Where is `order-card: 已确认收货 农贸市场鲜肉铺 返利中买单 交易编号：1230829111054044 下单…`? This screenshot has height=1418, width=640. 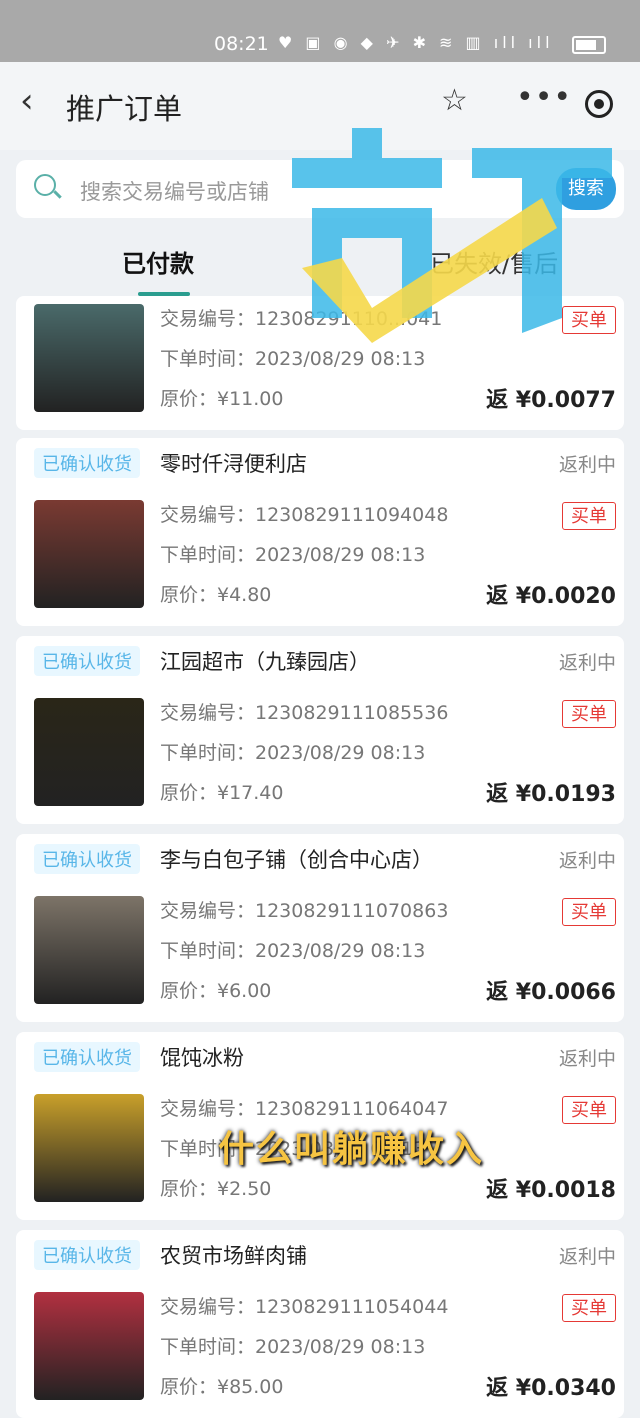 order-card: 已确认收货 农贸市场鲜肉铺 返利中买单 交易编号：1230829111054044 下单… is located at coordinates (320, 1324).